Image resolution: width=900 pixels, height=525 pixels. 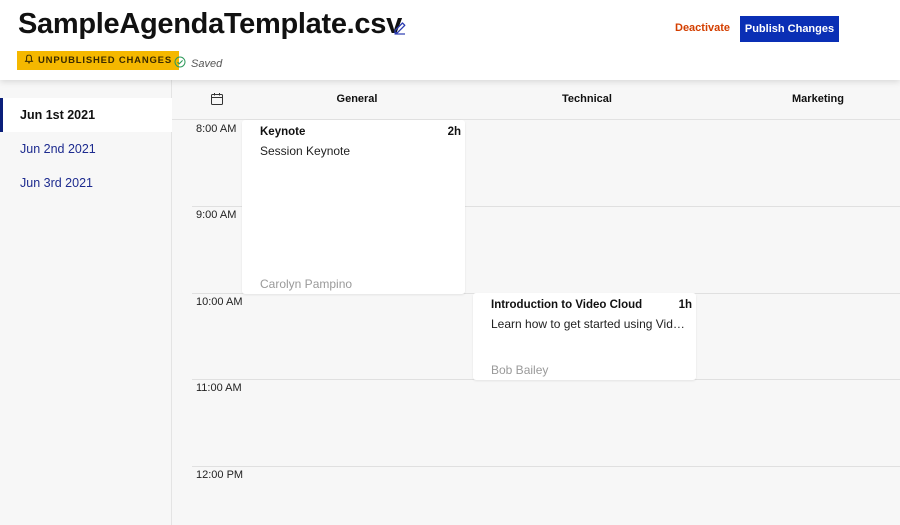 I want to click on badge-label: UNPUBLISHED CHANGES, so click(x=105, y=60).